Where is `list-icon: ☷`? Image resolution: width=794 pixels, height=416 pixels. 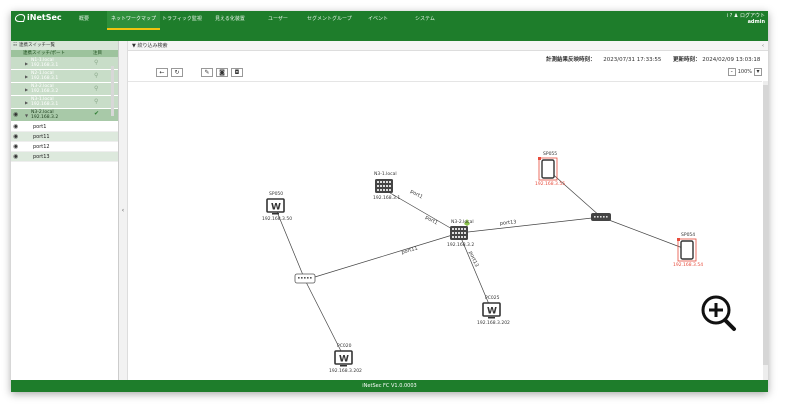 list-icon: ☷ is located at coordinates (15, 45).